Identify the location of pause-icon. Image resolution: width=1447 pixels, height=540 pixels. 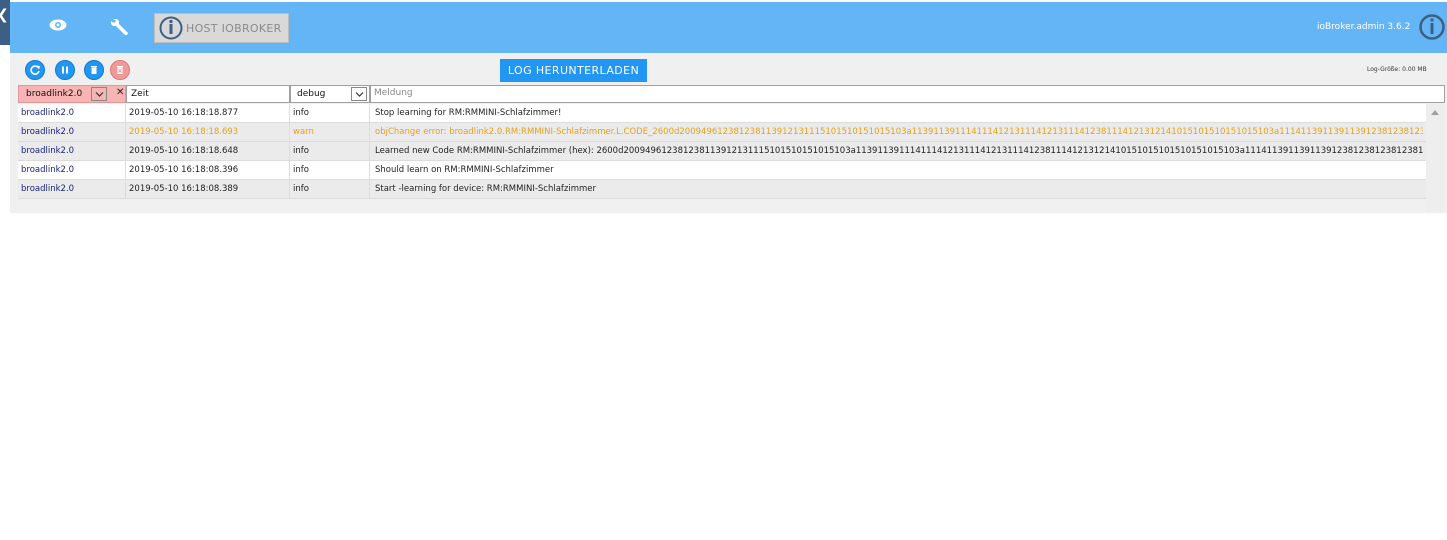
(65, 70).